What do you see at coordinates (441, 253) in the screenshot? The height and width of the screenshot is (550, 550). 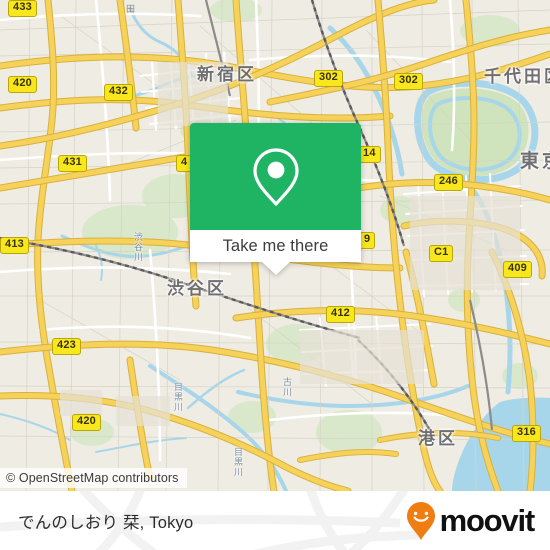 I see `road-shield: C1` at bounding box center [441, 253].